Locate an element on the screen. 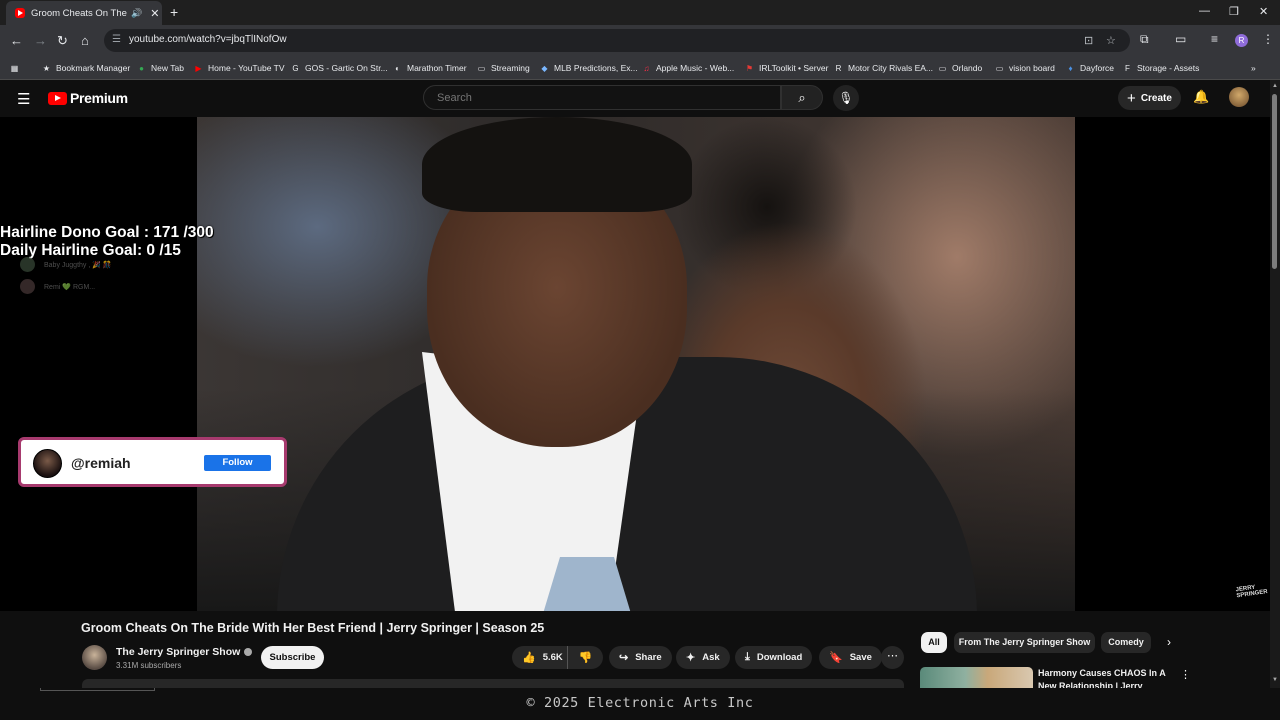 This screenshot has height=720, width=1280. dislike-button: 👎 is located at coordinates (585, 657).